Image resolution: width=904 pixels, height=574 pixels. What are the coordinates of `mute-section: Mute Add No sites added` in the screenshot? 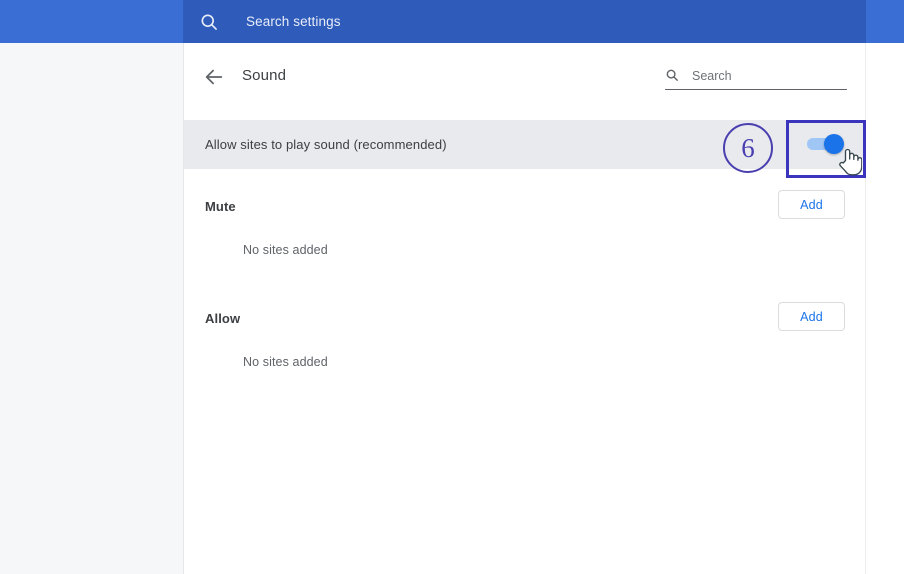 It's located at (524, 220).